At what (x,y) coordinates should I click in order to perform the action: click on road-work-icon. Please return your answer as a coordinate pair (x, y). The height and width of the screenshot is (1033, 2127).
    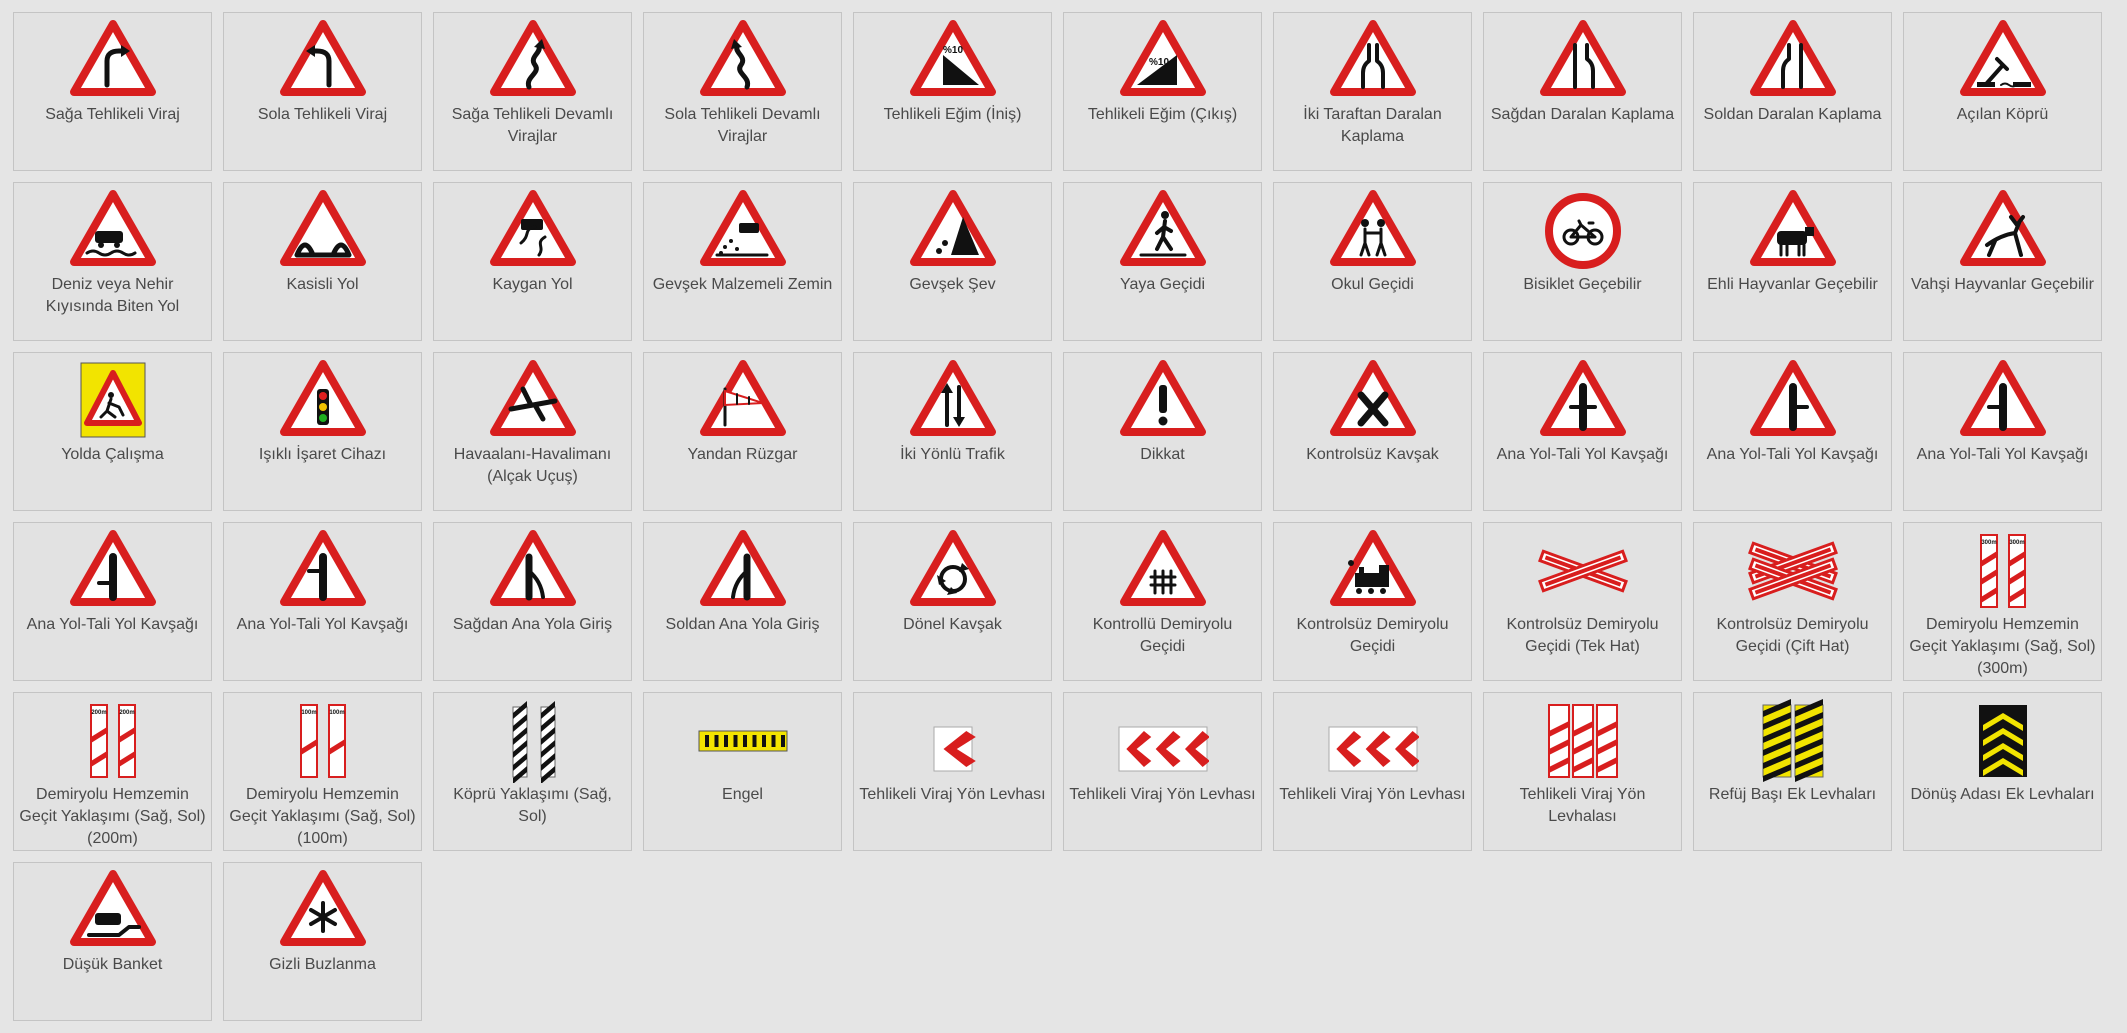
    Looking at the image, I should click on (112, 400).